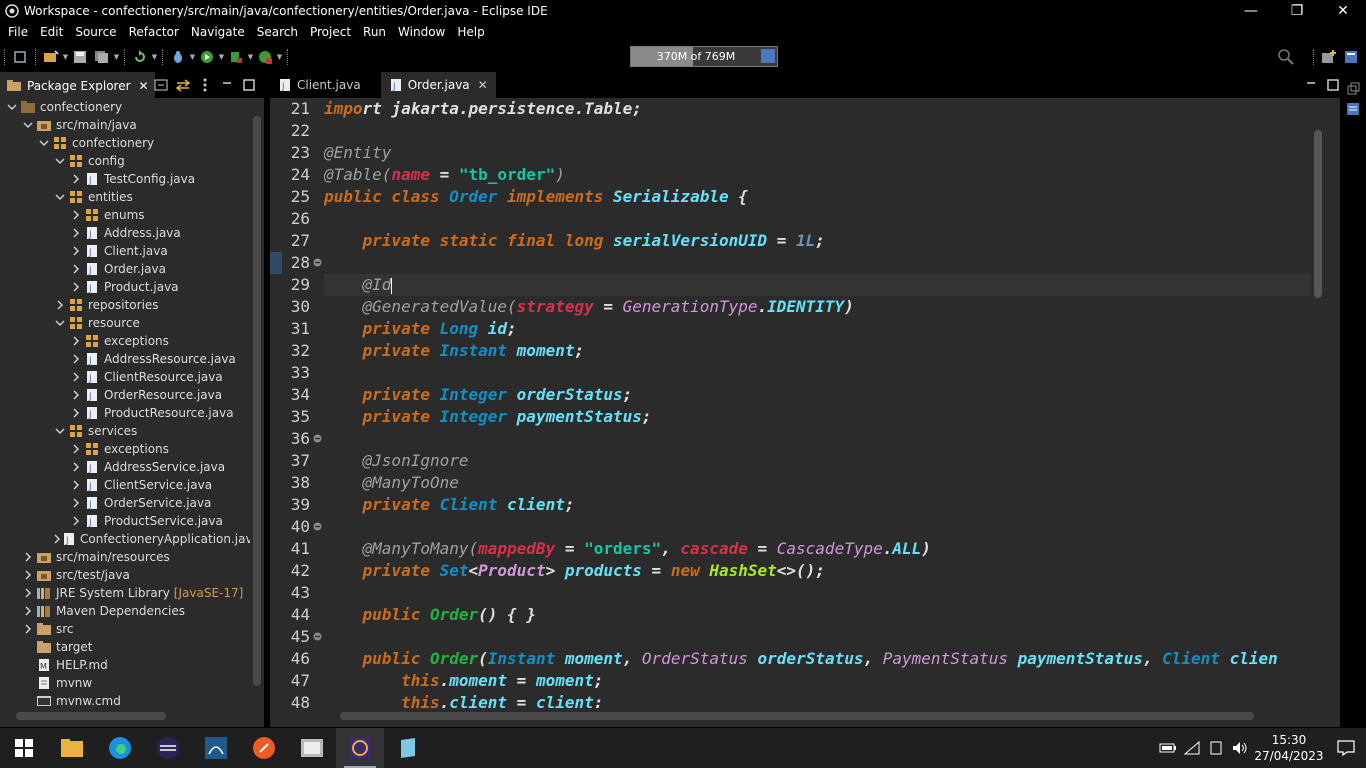 The image size is (1366, 768). I want to click on tree-item: JRE System Library [JavaSE-17], so click(125, 593).